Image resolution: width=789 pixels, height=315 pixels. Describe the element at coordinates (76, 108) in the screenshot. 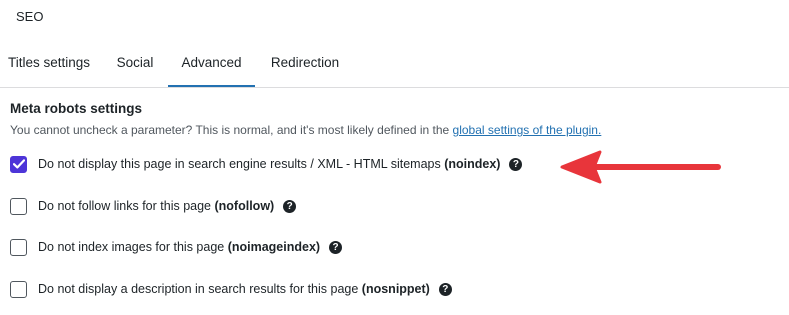

I see `section-heading: Meta robots settings` at that location.